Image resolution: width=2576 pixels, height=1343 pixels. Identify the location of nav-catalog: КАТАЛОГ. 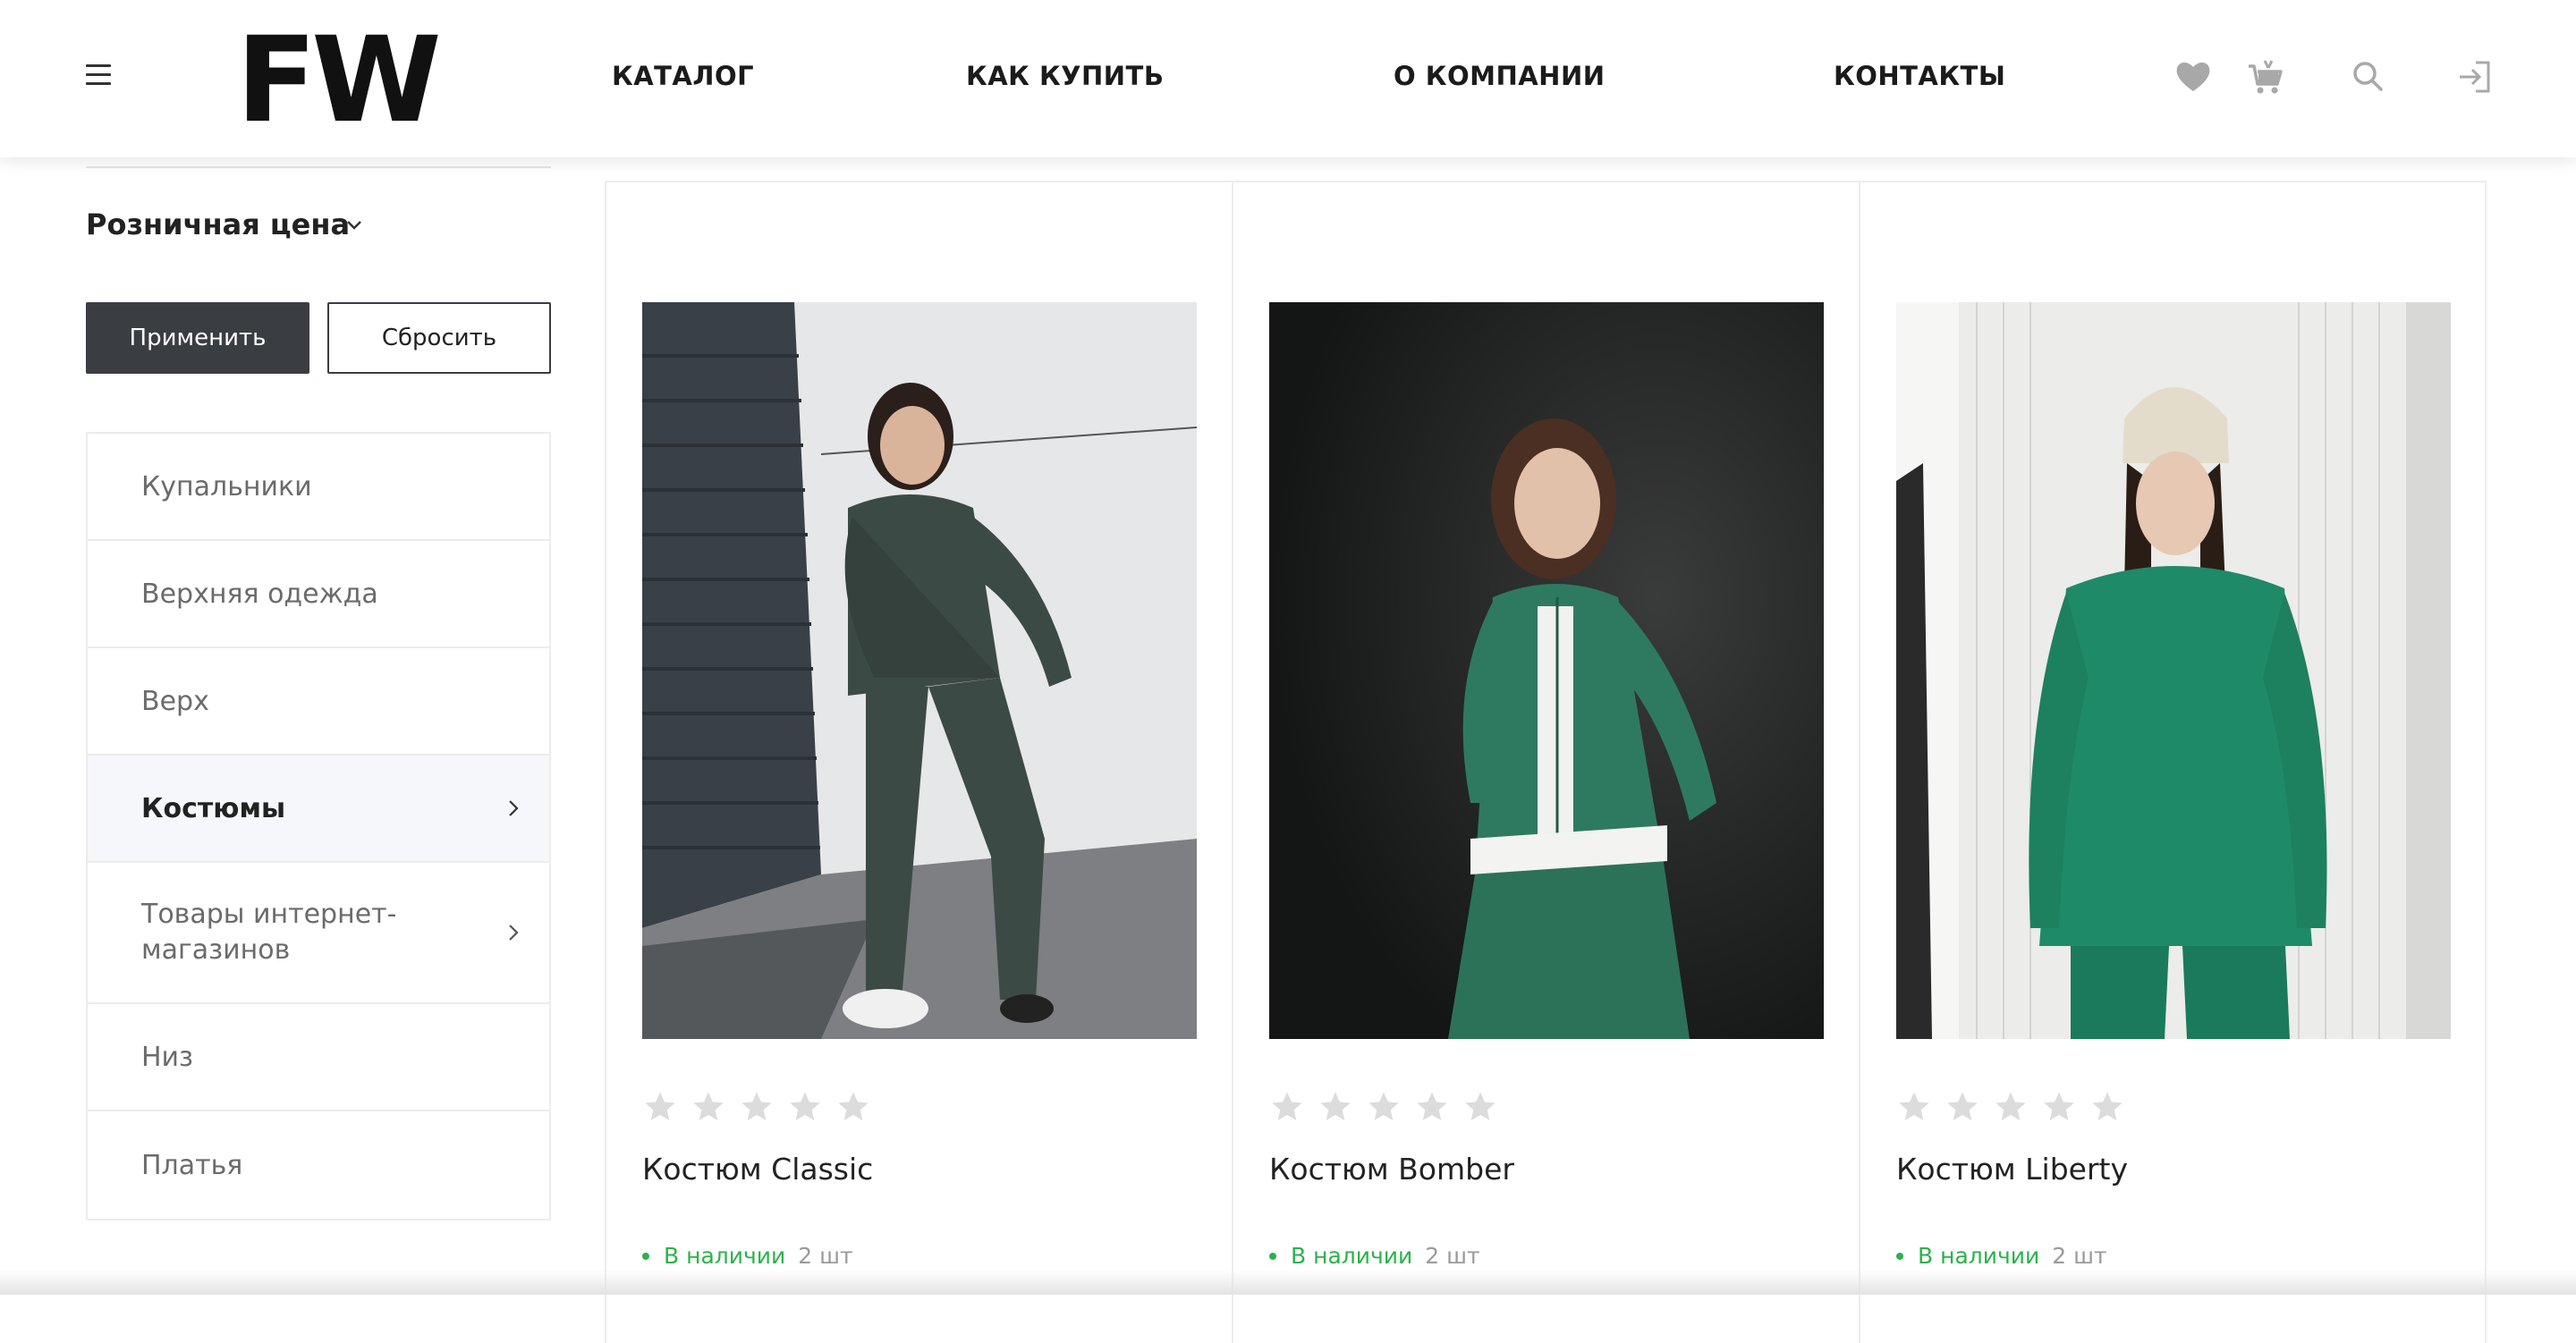
(683, 76).